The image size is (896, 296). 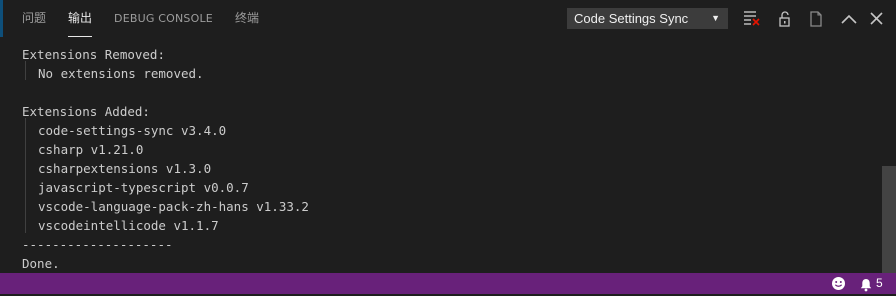 I want to click on output-line: code-settings-sync v3.4.0, so click(x=132, y=130).